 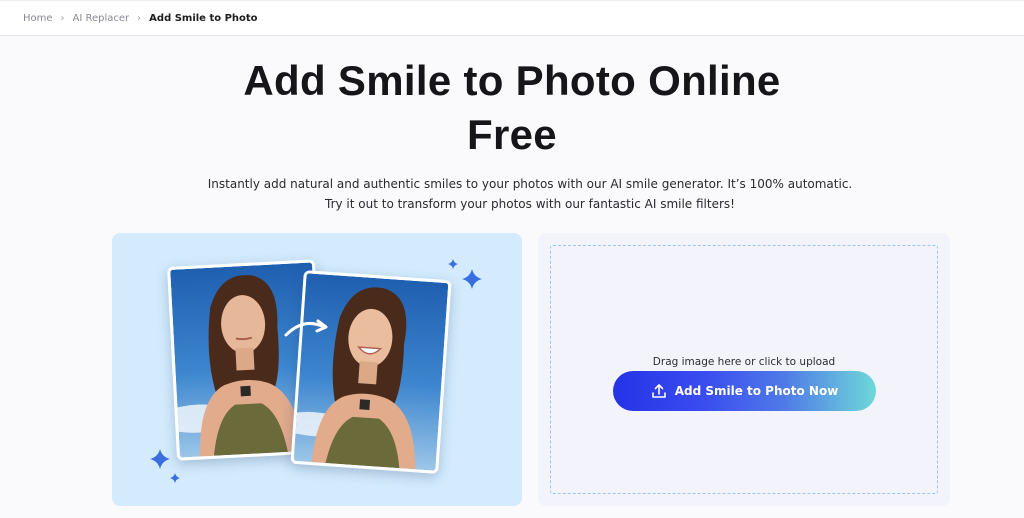 What do you see at coordinates (306, 328) in the screenshot?
I see `curved-arrow-icon` at bounding box center [306, 328].